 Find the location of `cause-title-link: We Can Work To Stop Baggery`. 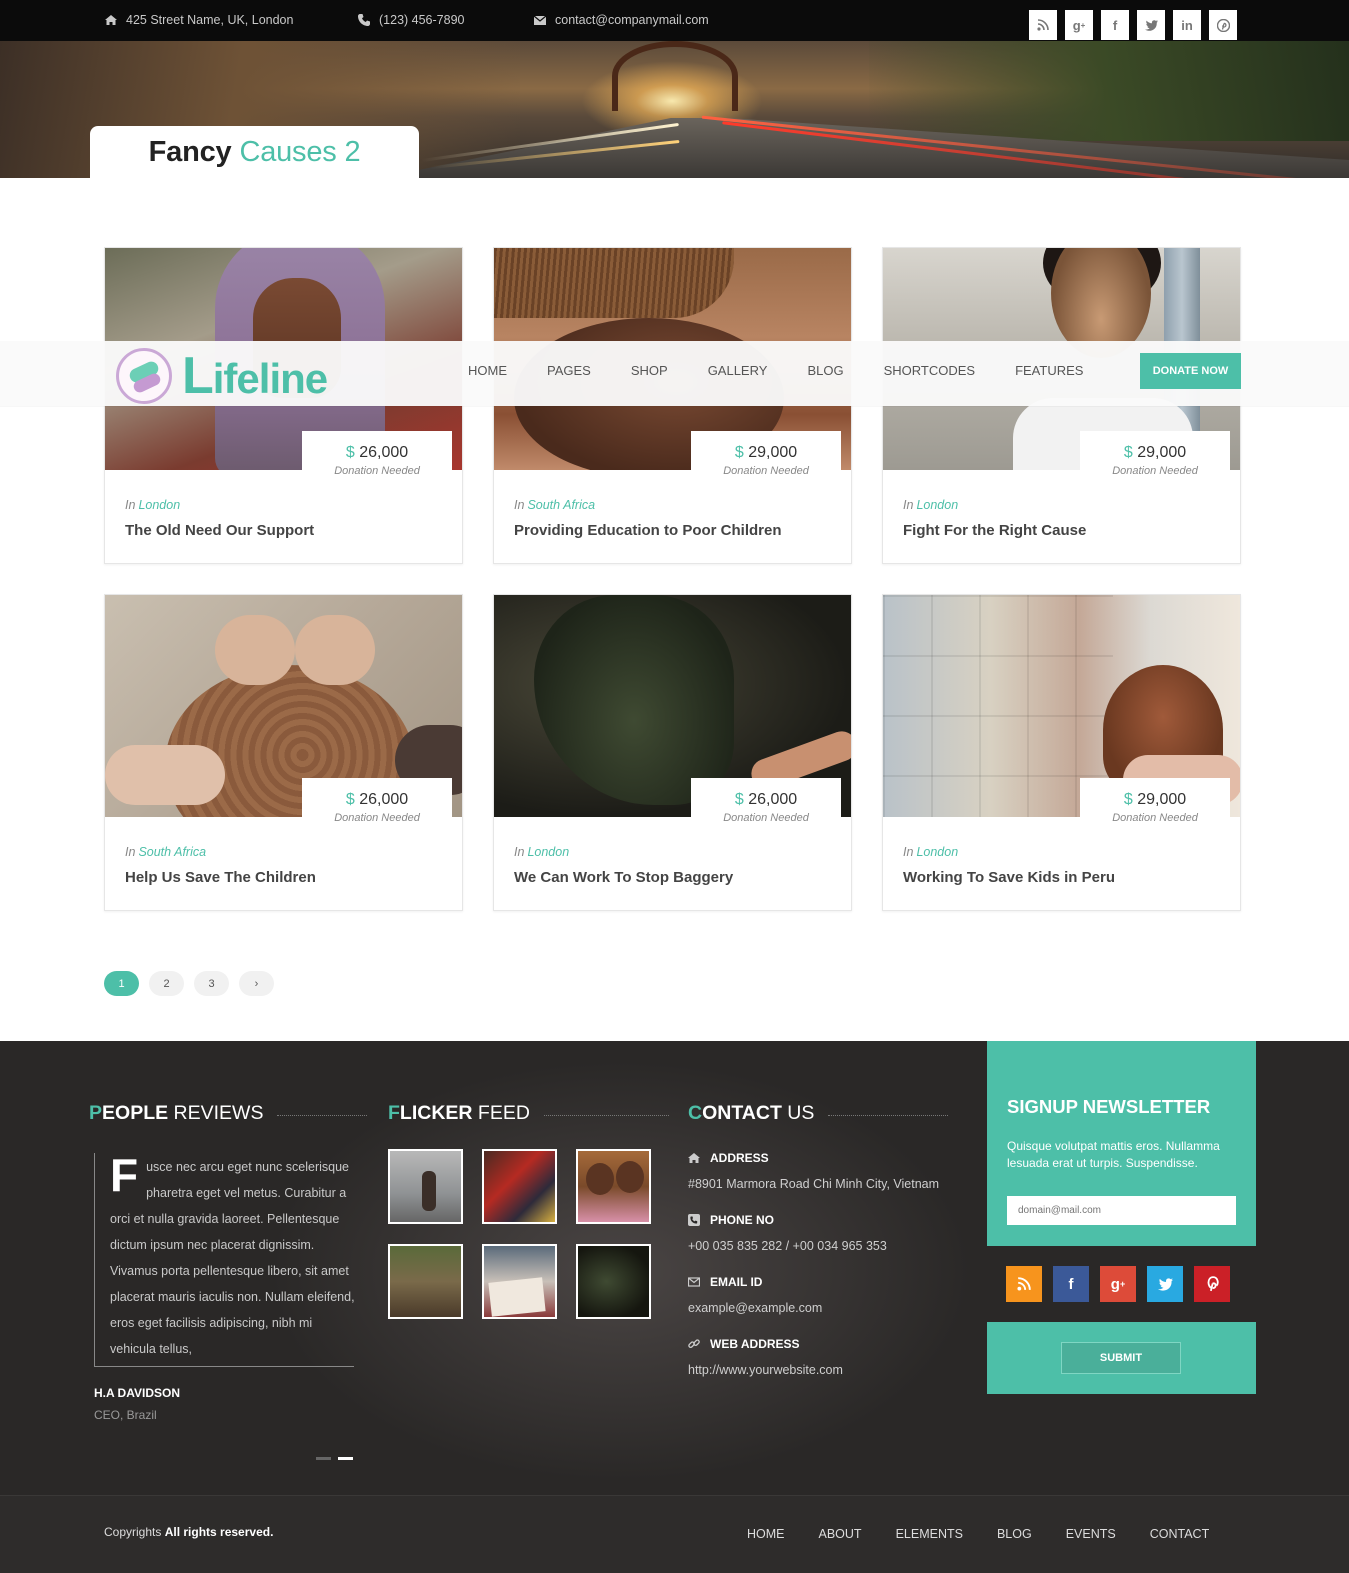

cause-title-link: We Can Work To Stop Baggery is located at coordinates (623, 877).